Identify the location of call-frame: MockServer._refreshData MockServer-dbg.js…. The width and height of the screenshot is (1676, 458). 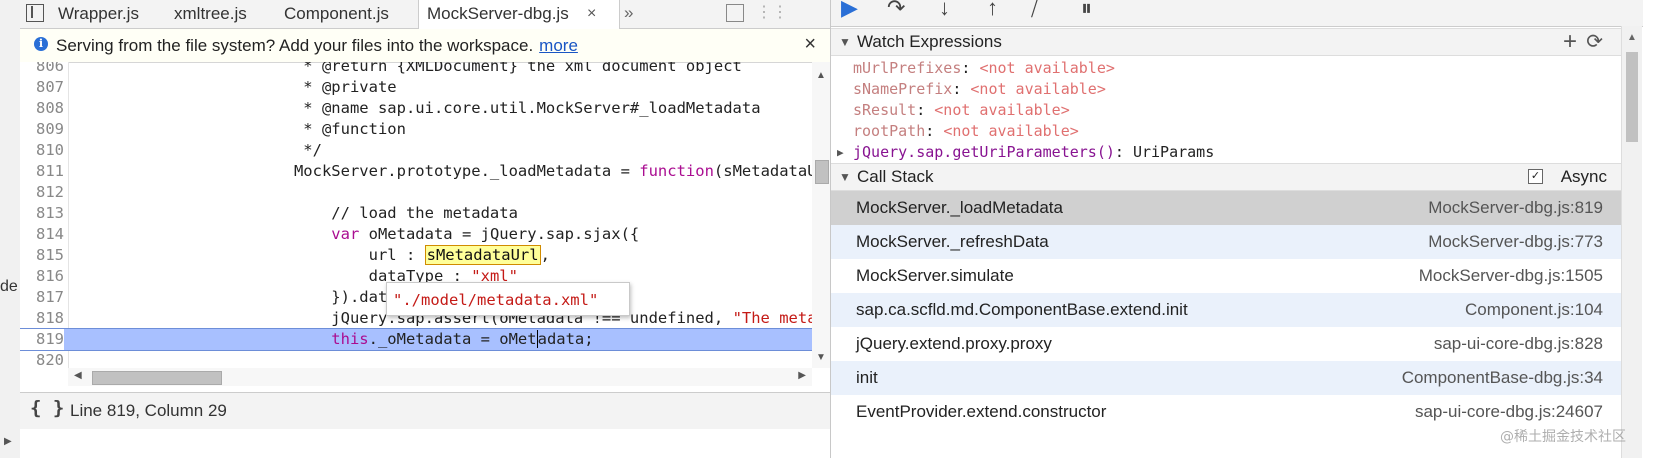
(1226, 242).